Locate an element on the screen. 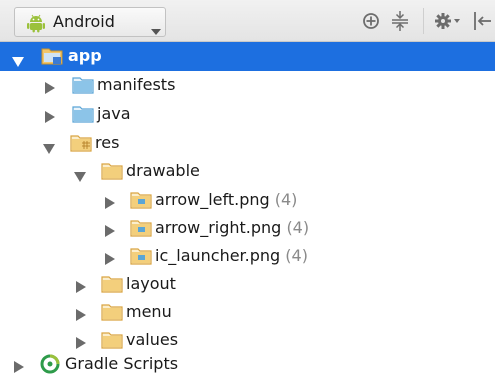 The image size is (495, 379). tree-item-app: app is located at coordinates (247, 56).